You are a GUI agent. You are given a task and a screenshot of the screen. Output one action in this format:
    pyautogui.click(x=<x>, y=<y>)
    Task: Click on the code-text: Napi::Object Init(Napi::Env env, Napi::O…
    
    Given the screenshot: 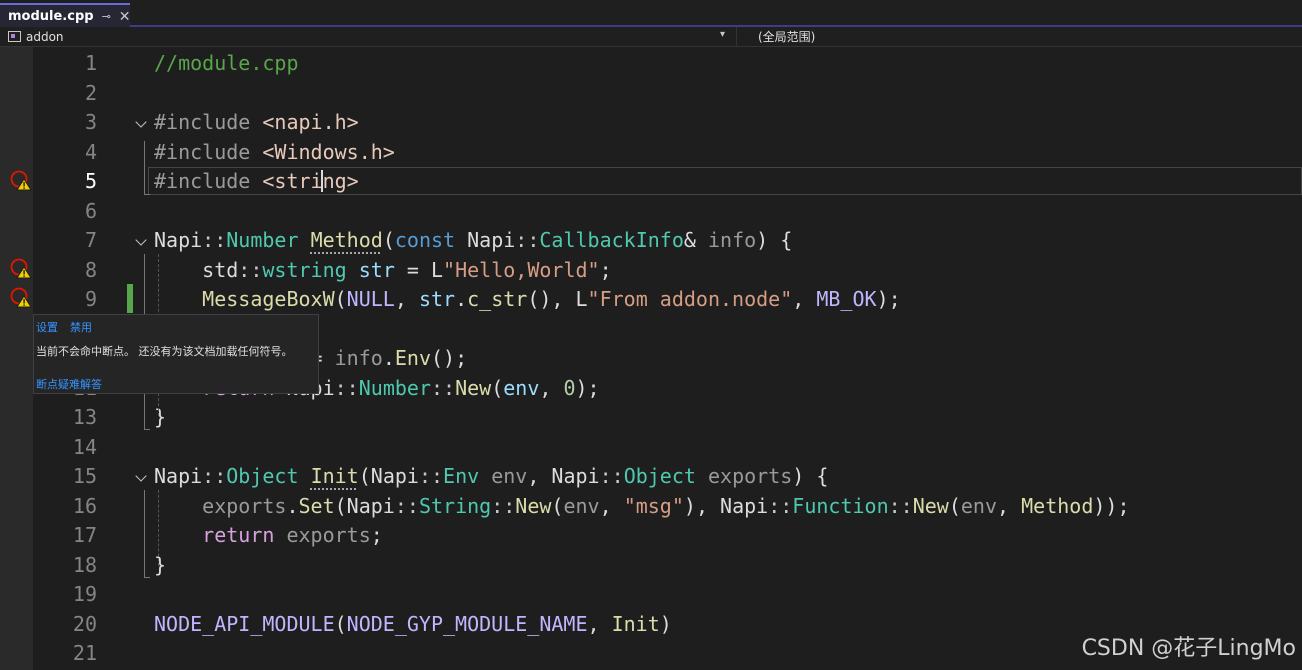 What is the action you would take?
    pyautogui.click(x=491, y=476)
    